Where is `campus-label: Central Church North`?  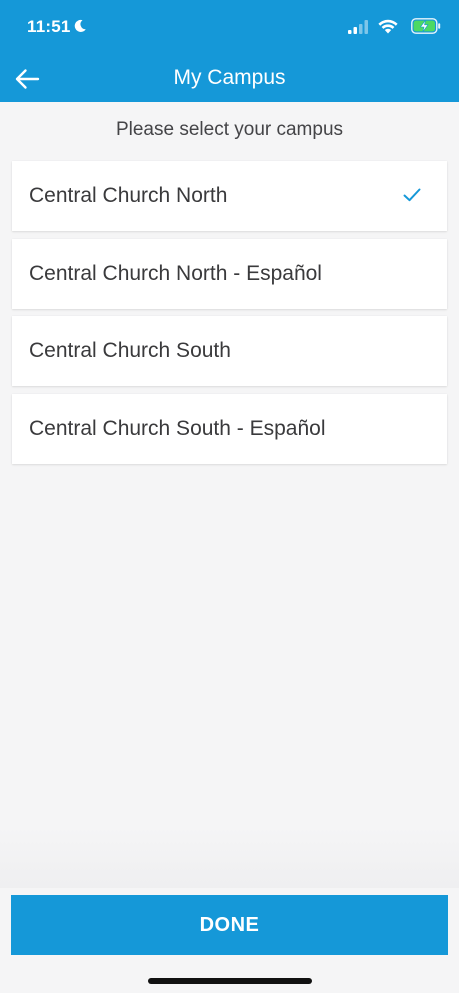 campus-label: Central Church North is located at coordinates (128, 195).